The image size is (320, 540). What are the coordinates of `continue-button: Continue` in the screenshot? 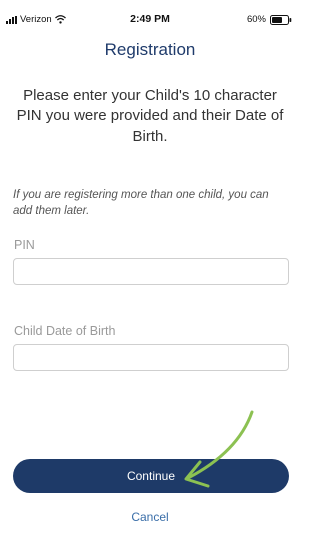 It's located at (151, 476).